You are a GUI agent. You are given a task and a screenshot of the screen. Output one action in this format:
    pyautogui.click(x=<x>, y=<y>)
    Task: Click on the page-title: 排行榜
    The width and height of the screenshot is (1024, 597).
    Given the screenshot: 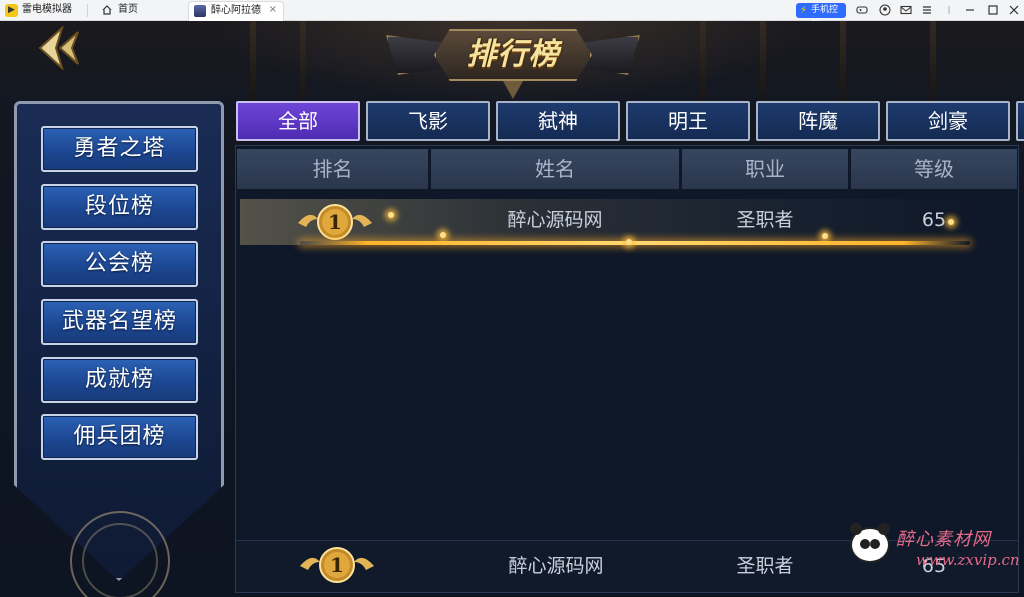 What is the action you would take?
    pyautogui.click(x=513, y=54)
    